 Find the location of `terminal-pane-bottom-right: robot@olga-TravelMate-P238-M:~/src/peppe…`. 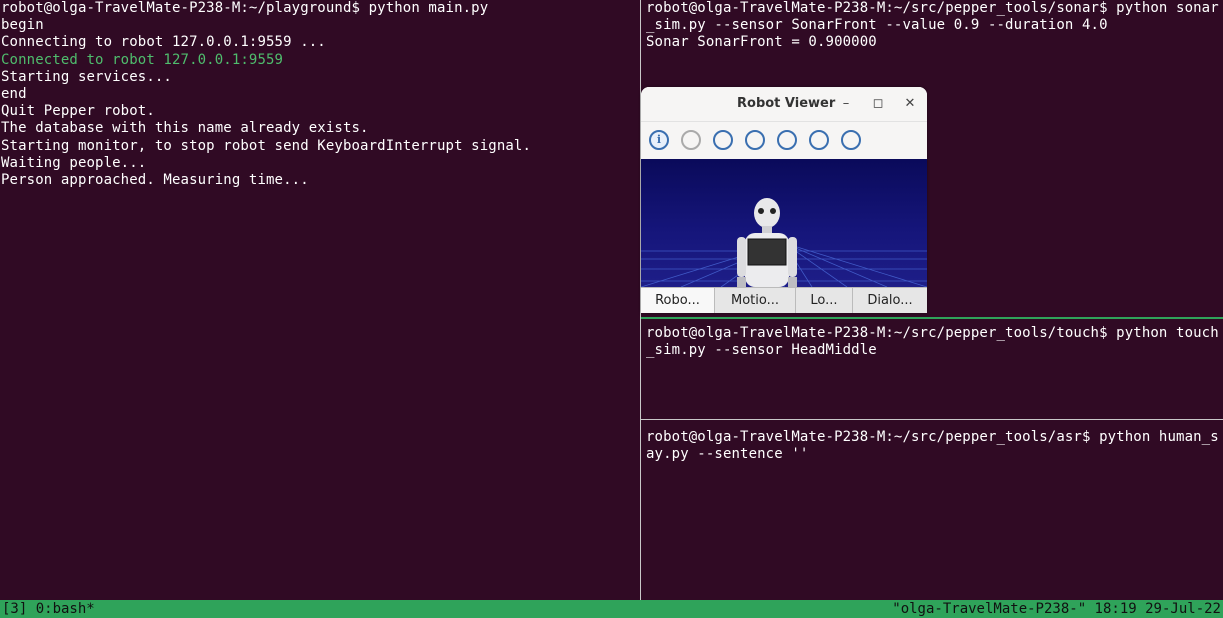

terminal-pane-bottom-right: robot@olga-TravelMate-P238-M:~/src/peppe… is located at coordinates (932, 510).